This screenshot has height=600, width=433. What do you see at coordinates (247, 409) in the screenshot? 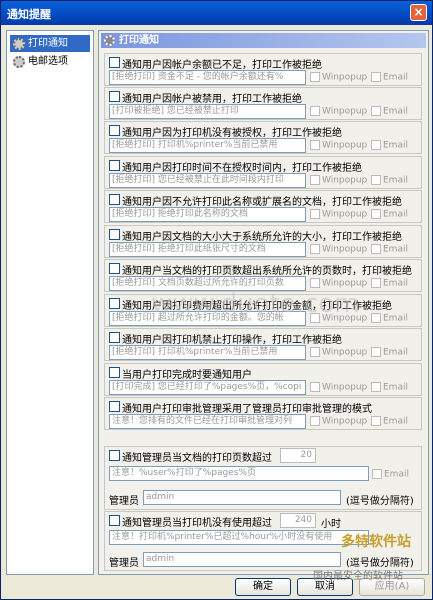
I see `group-title: 通知用户打印审批管理采用了管理员打印审批管理的模式` at bounding box center [247, 409].